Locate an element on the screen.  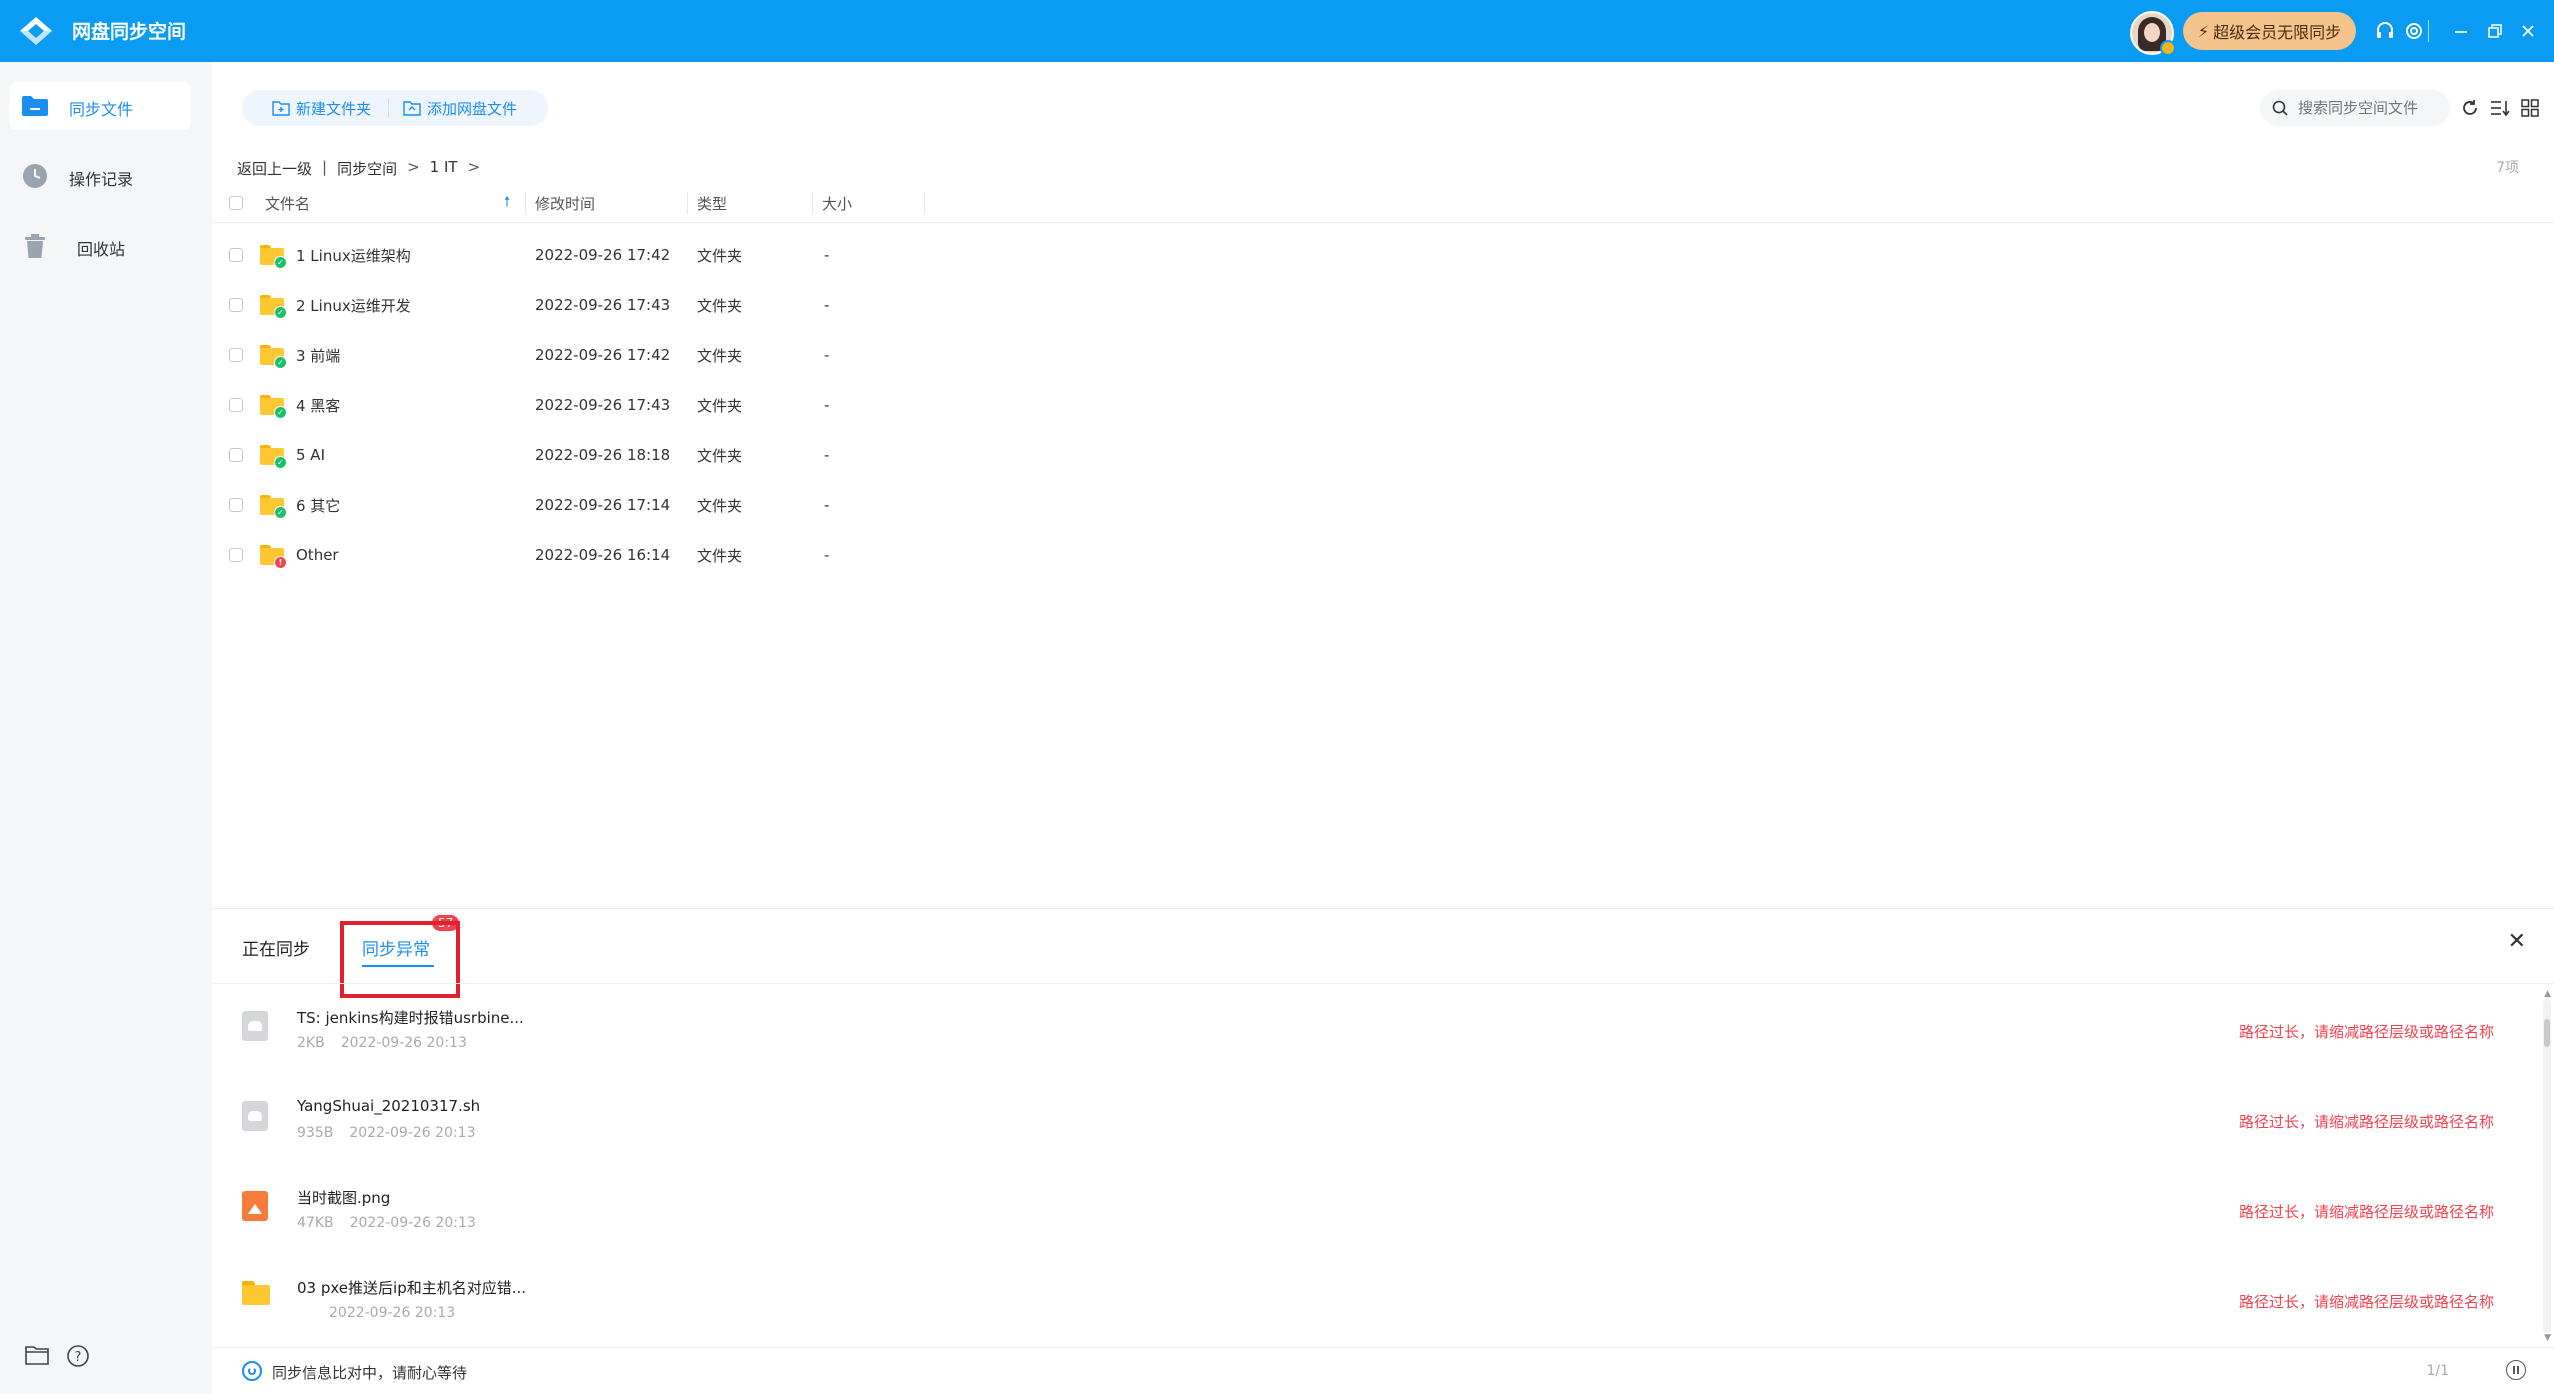
sort-ascending-icon: 🠕 is located at coordinates (507, 203).